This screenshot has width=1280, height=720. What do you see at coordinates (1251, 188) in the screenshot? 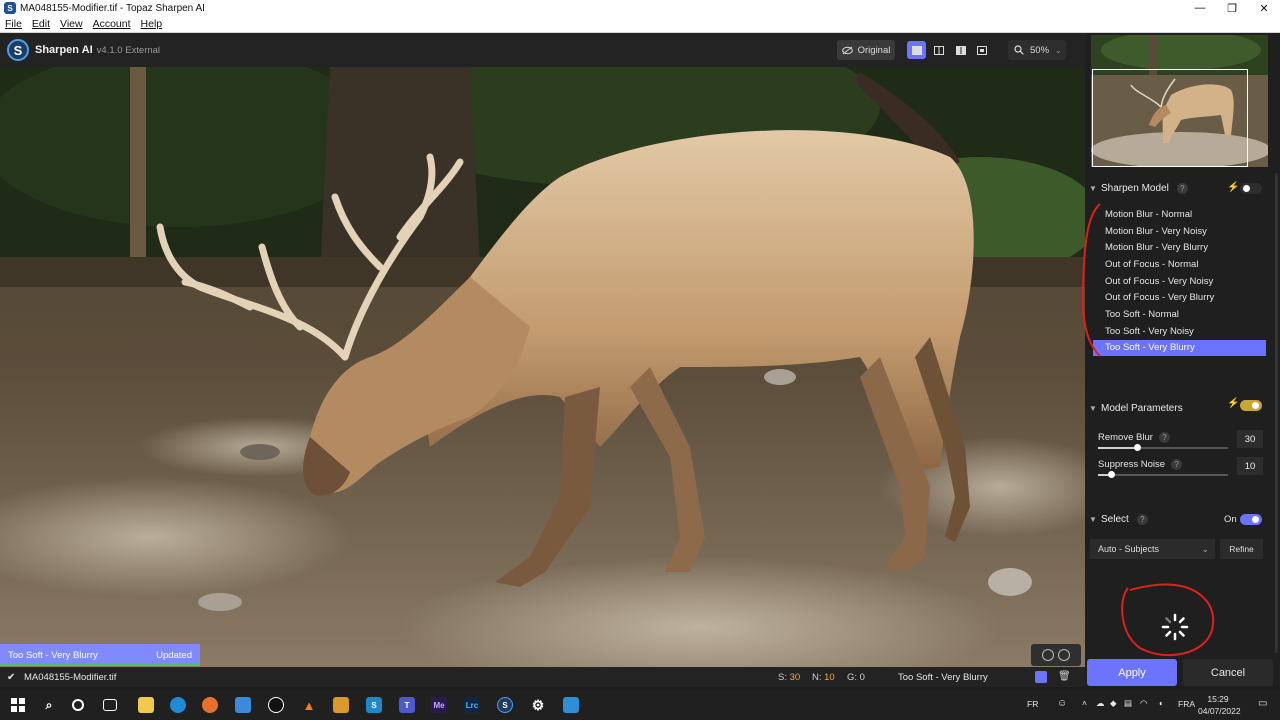
I see `sharpen-auto-toggle` at bounding box center [1251, 188].